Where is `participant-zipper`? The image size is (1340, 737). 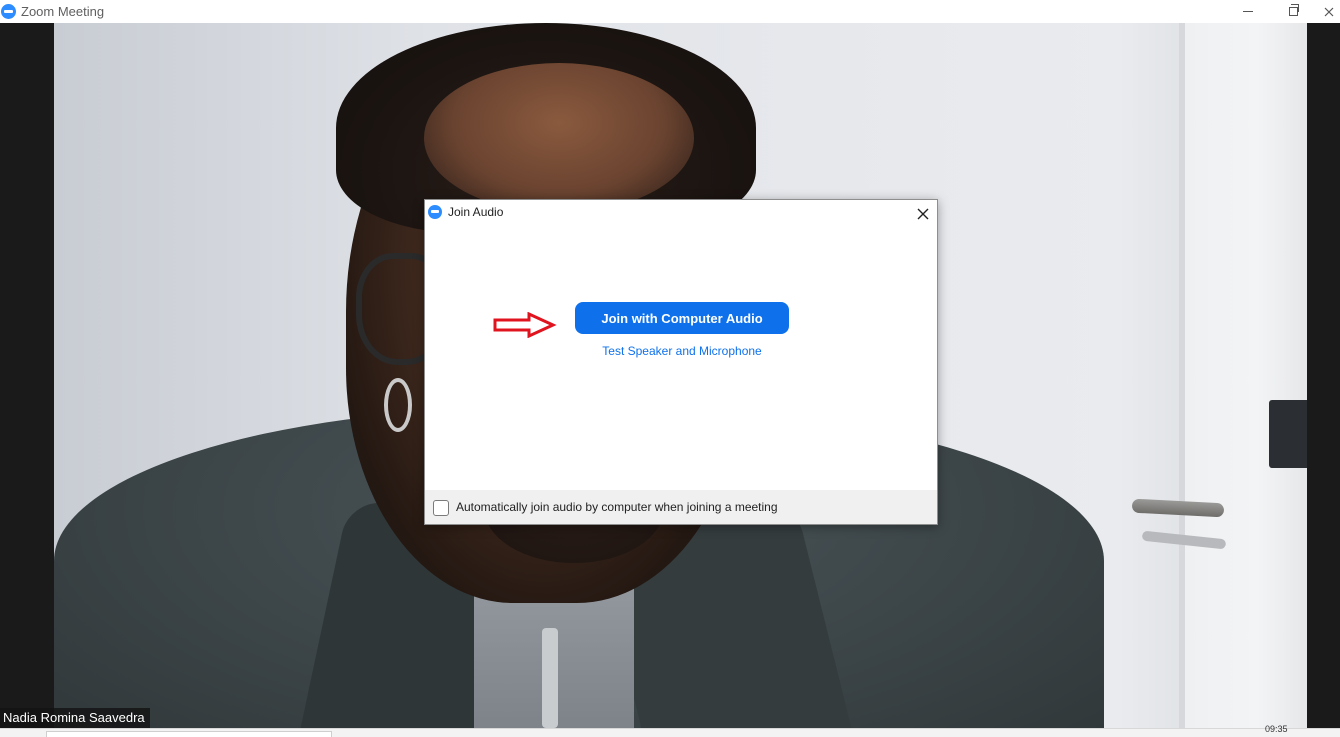
participant-zipper is located at coordinates (550, 678).